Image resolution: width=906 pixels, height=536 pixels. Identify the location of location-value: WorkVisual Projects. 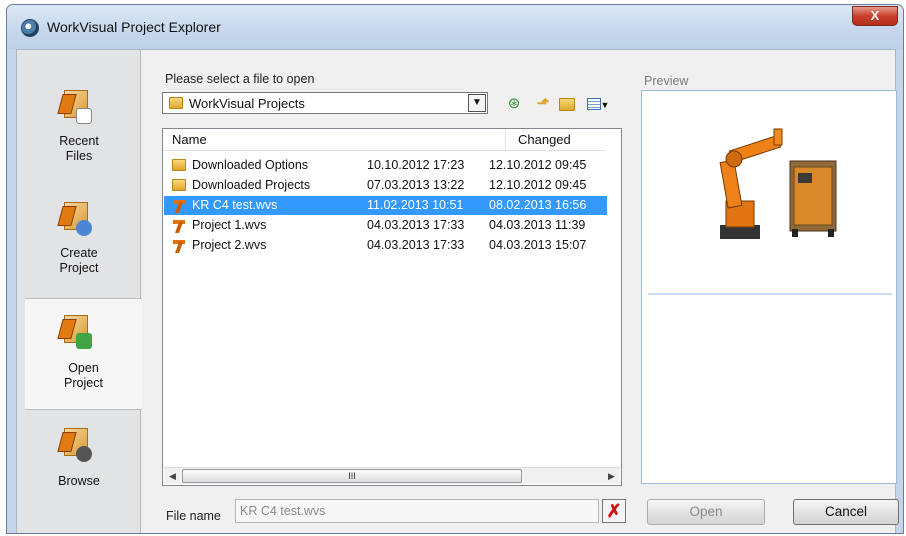
(247, 103).